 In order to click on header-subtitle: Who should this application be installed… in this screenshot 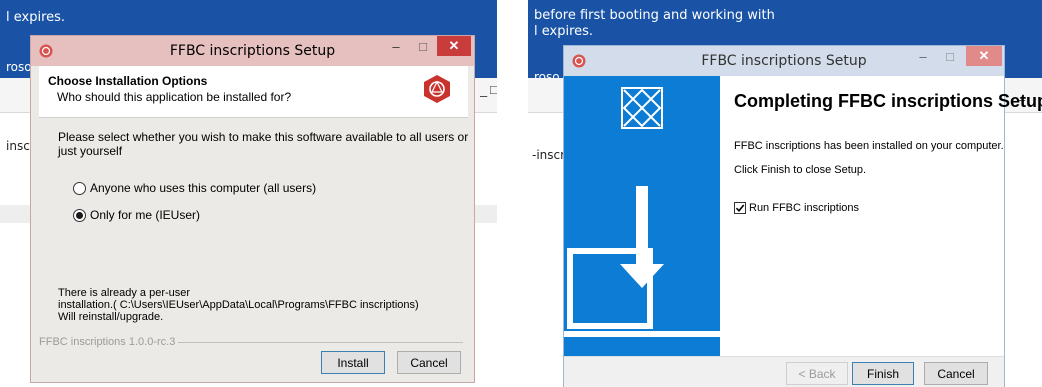, I will do `click(174, 97)`.